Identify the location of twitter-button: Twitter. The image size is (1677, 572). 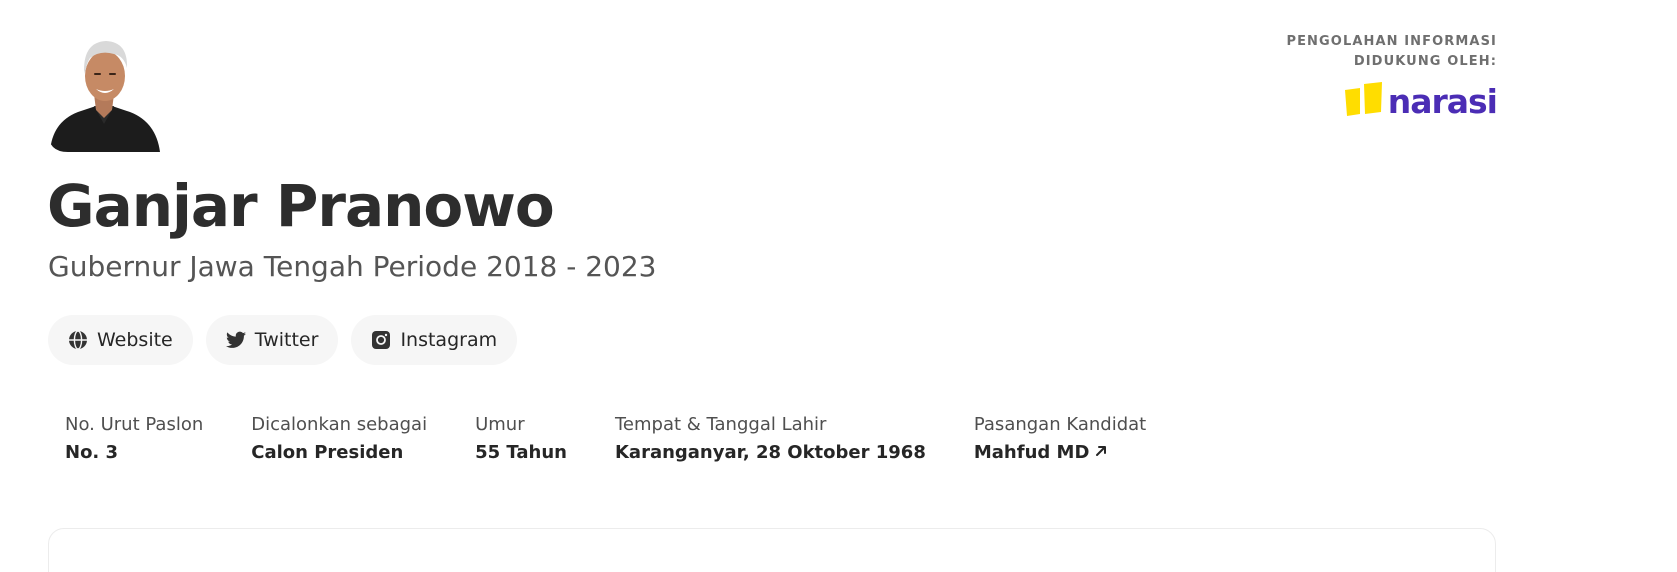
(272, 340).